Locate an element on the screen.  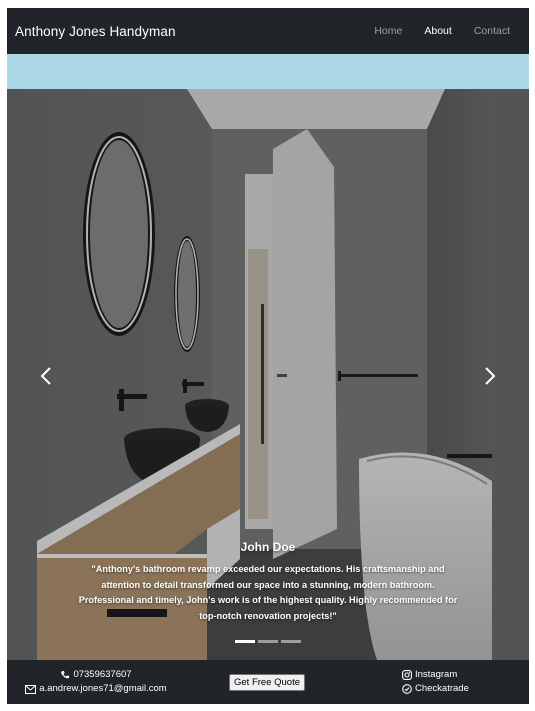
get-free-quote-button: Get Free Quote is located at coordinates (267, 682).